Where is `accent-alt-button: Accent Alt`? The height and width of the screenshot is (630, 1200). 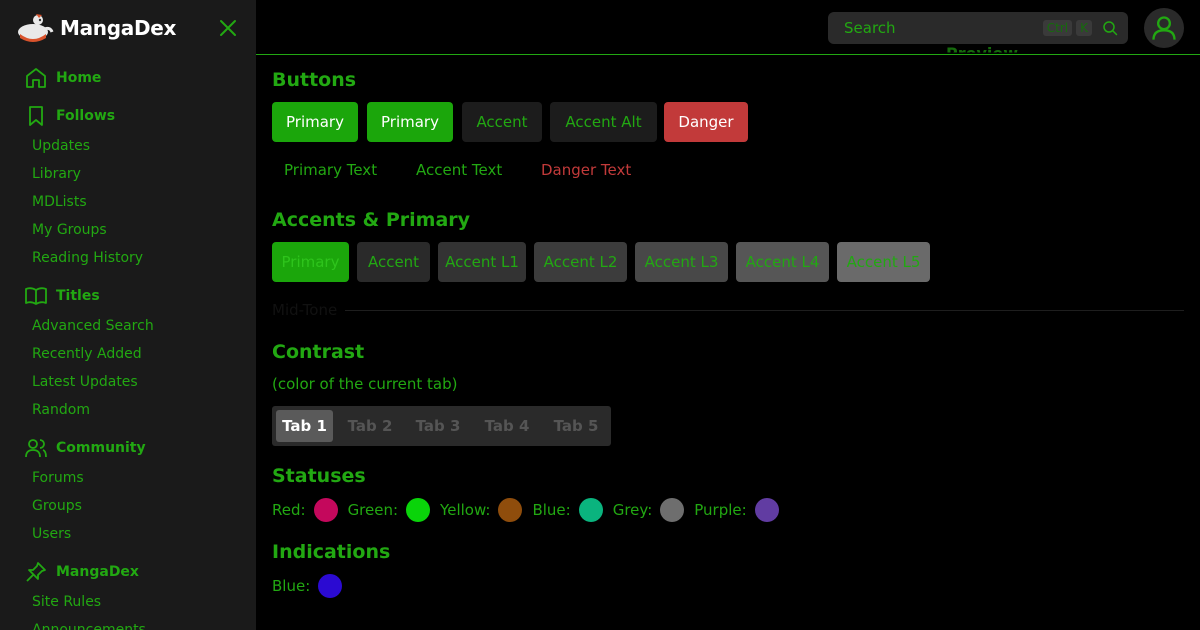 accent-alt-button: Accent Alt is located at coordinates (603, 122).